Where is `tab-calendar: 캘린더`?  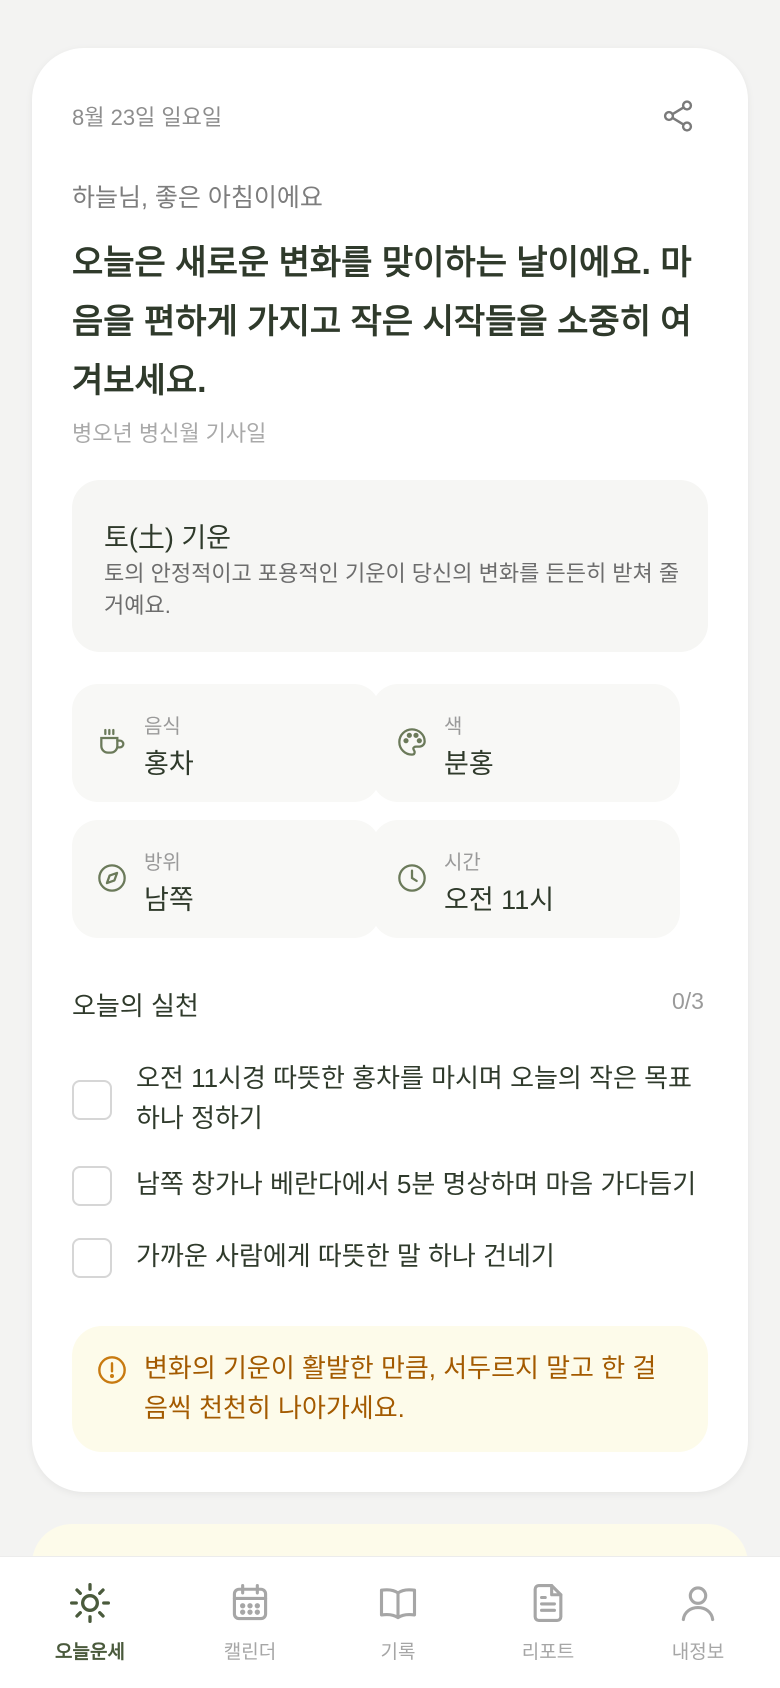 tab-calendar: 캘린더 is located at coordinates (250, 1622).